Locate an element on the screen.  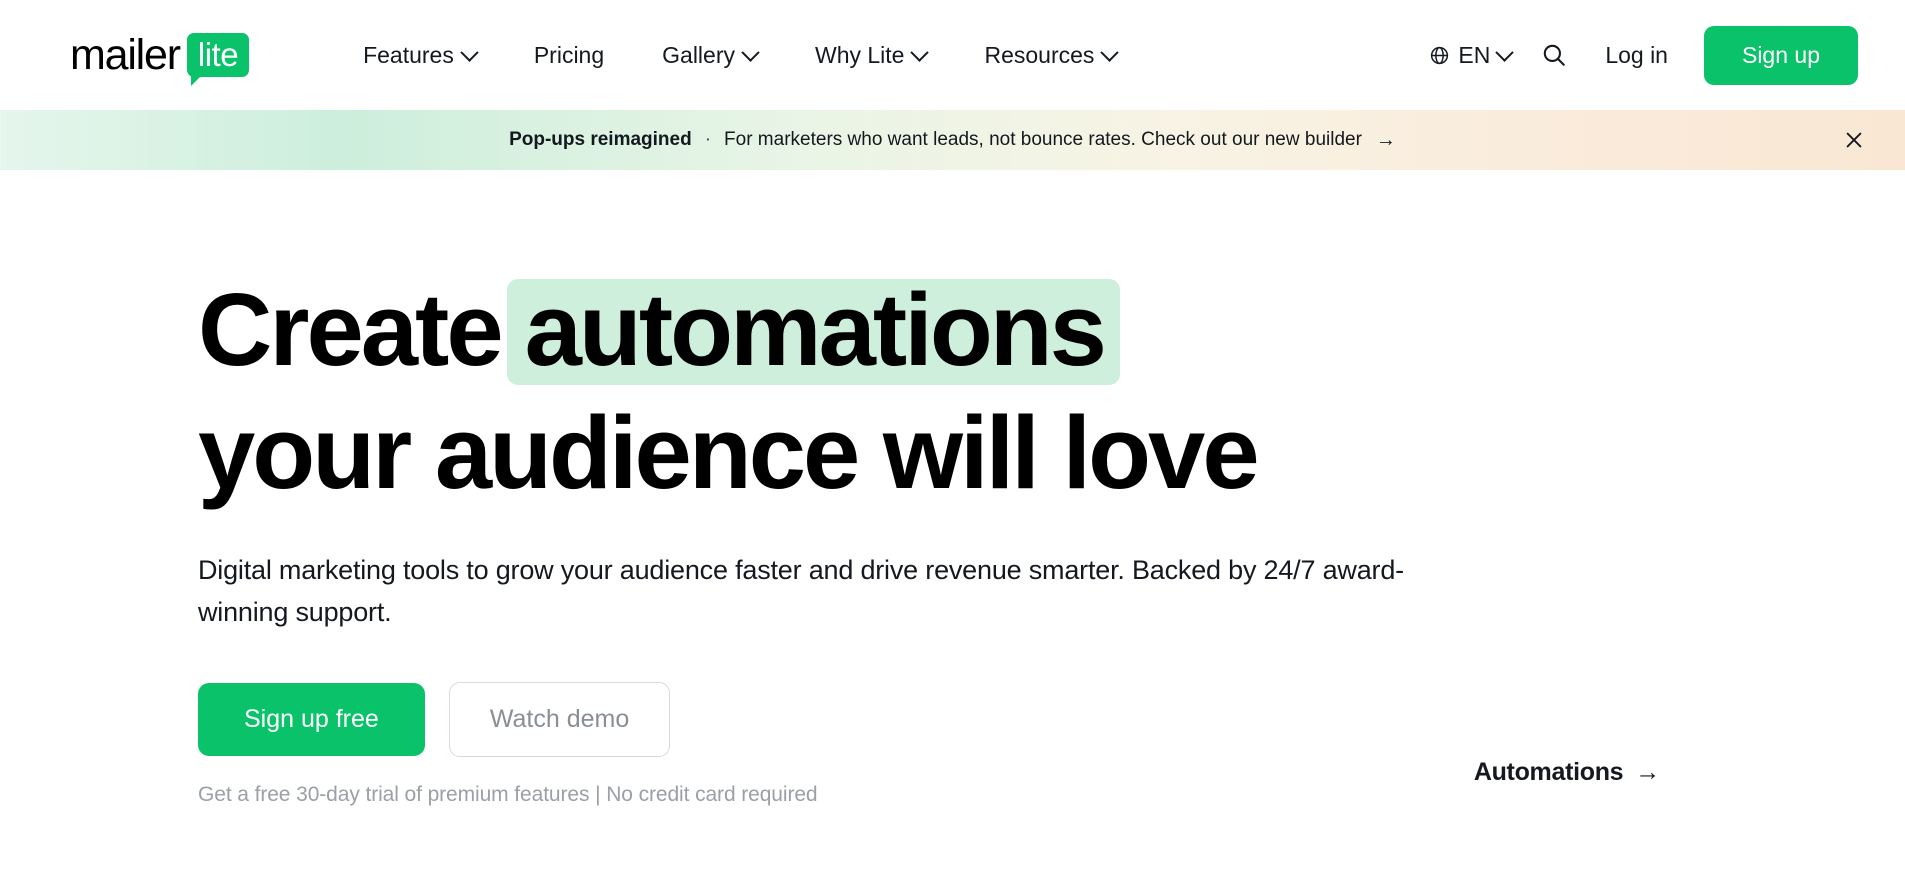
close-icon is located at coordinates (1854, 140).